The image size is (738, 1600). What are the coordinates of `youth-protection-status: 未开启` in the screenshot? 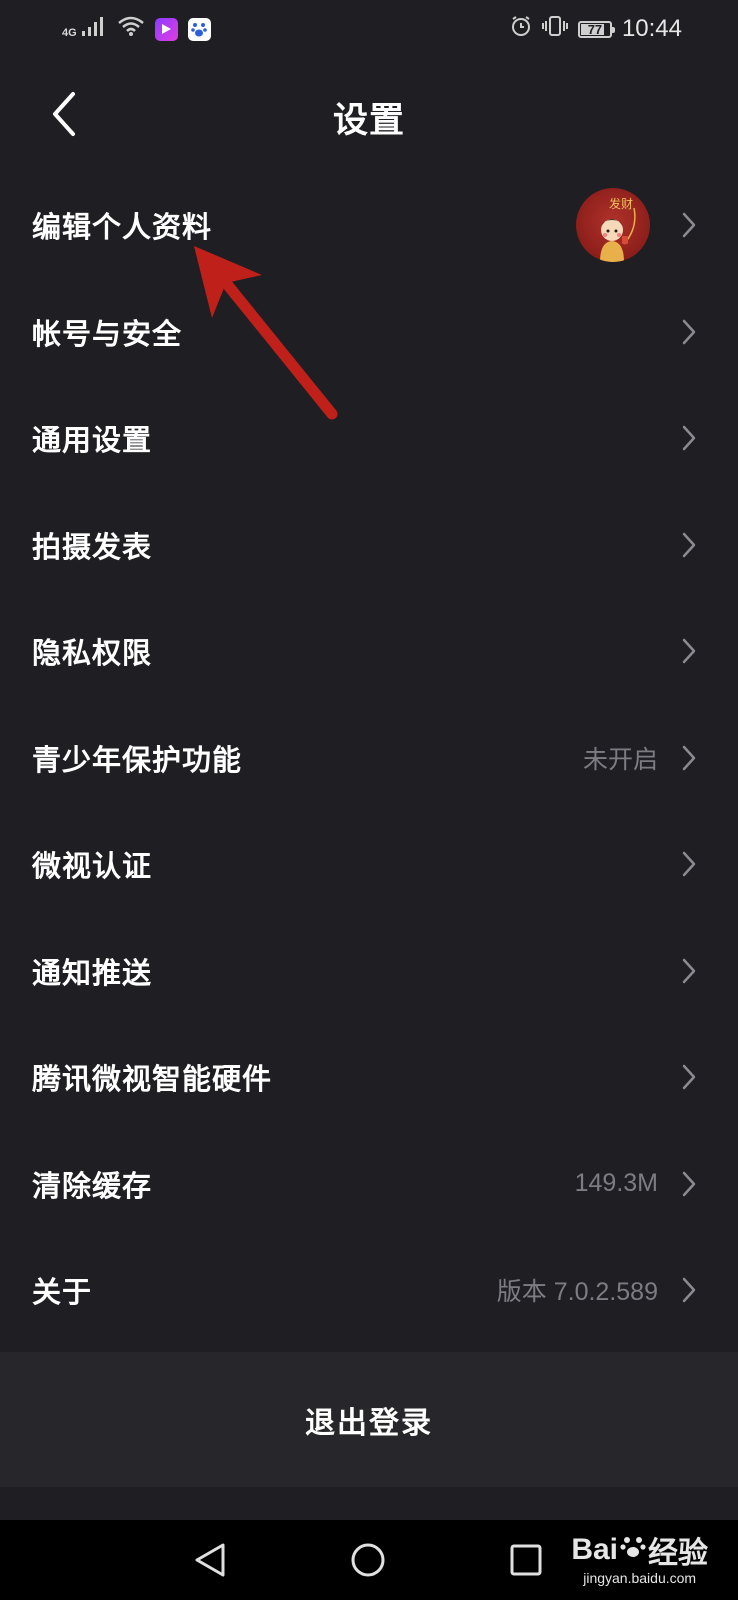 It's located at (620, 759).